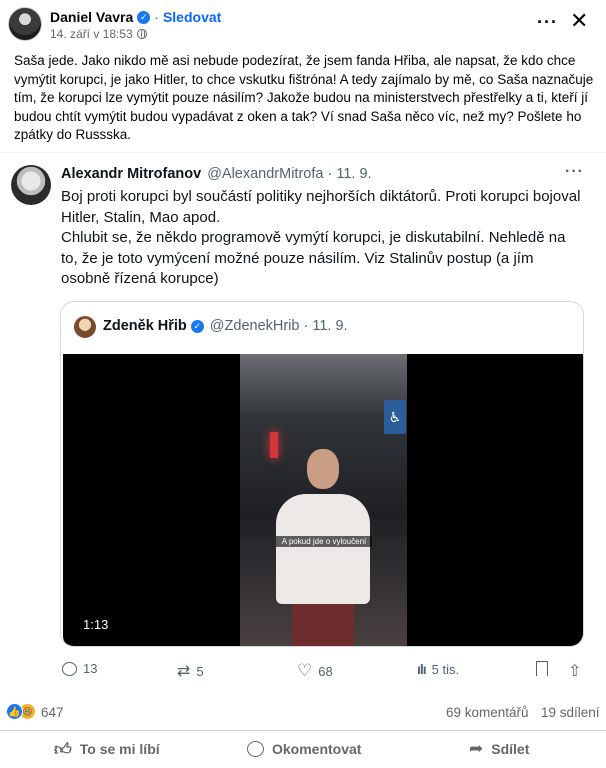  What do you see at coordinates (255, 749) in the screenshot?
I see `comment-icon` at bounding box center [255, 749].